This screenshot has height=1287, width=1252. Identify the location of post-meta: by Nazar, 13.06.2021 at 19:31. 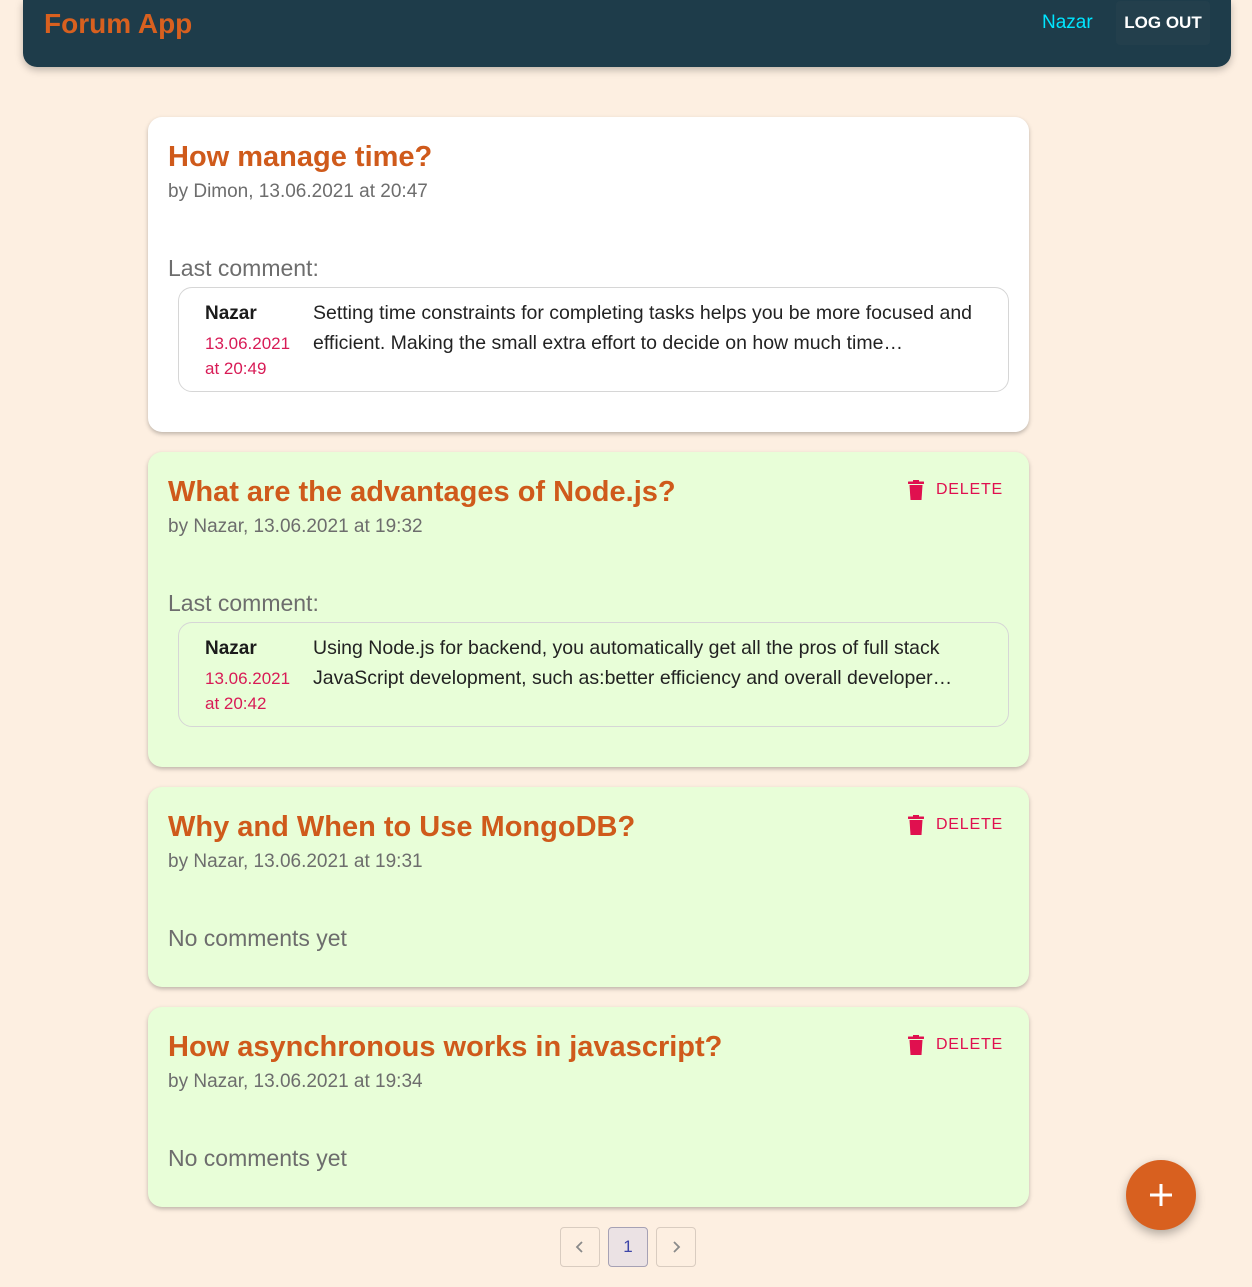
(295, 861).